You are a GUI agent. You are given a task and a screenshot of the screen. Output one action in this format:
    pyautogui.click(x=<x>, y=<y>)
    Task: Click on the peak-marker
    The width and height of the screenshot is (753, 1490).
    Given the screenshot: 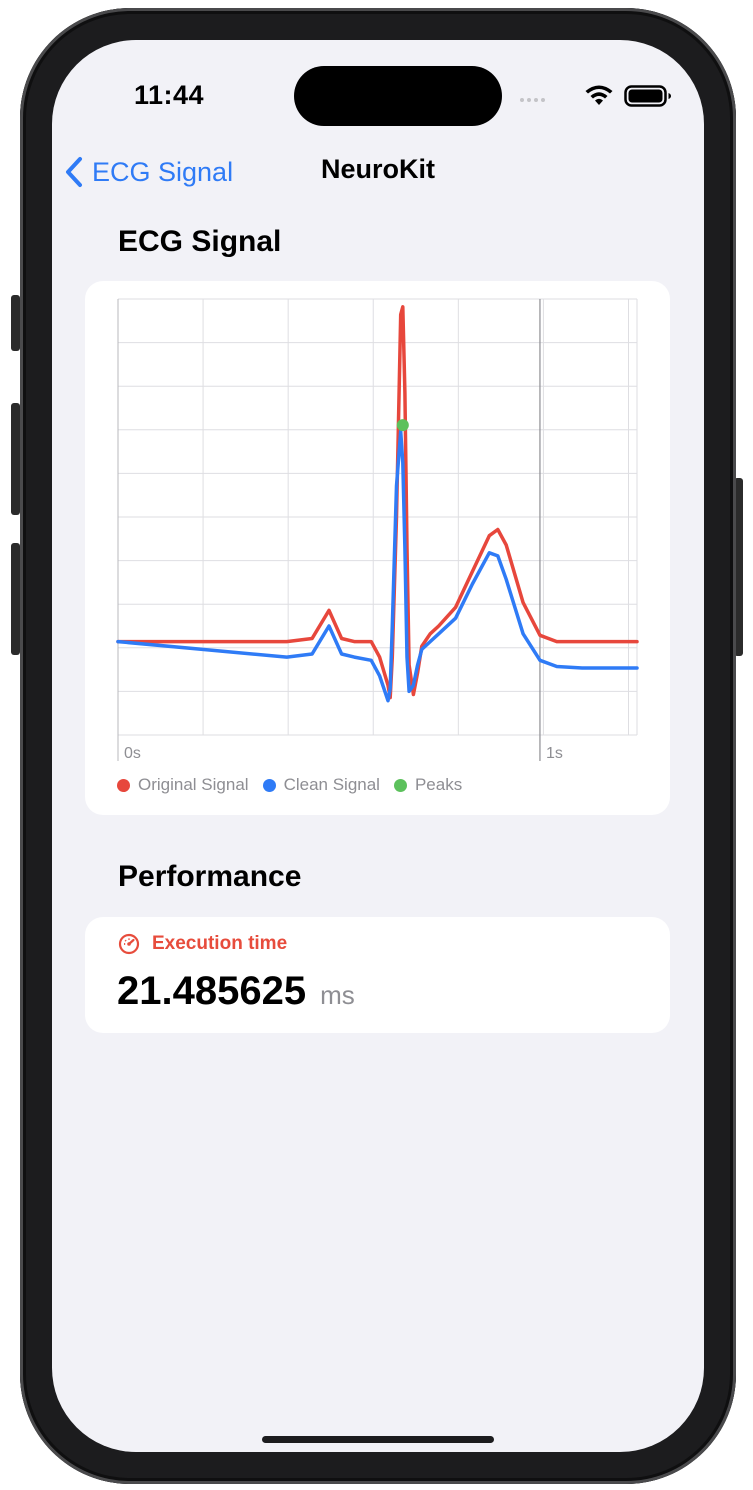 What is the action you would take?
    pyautogui.click(x=402, y=425)
    